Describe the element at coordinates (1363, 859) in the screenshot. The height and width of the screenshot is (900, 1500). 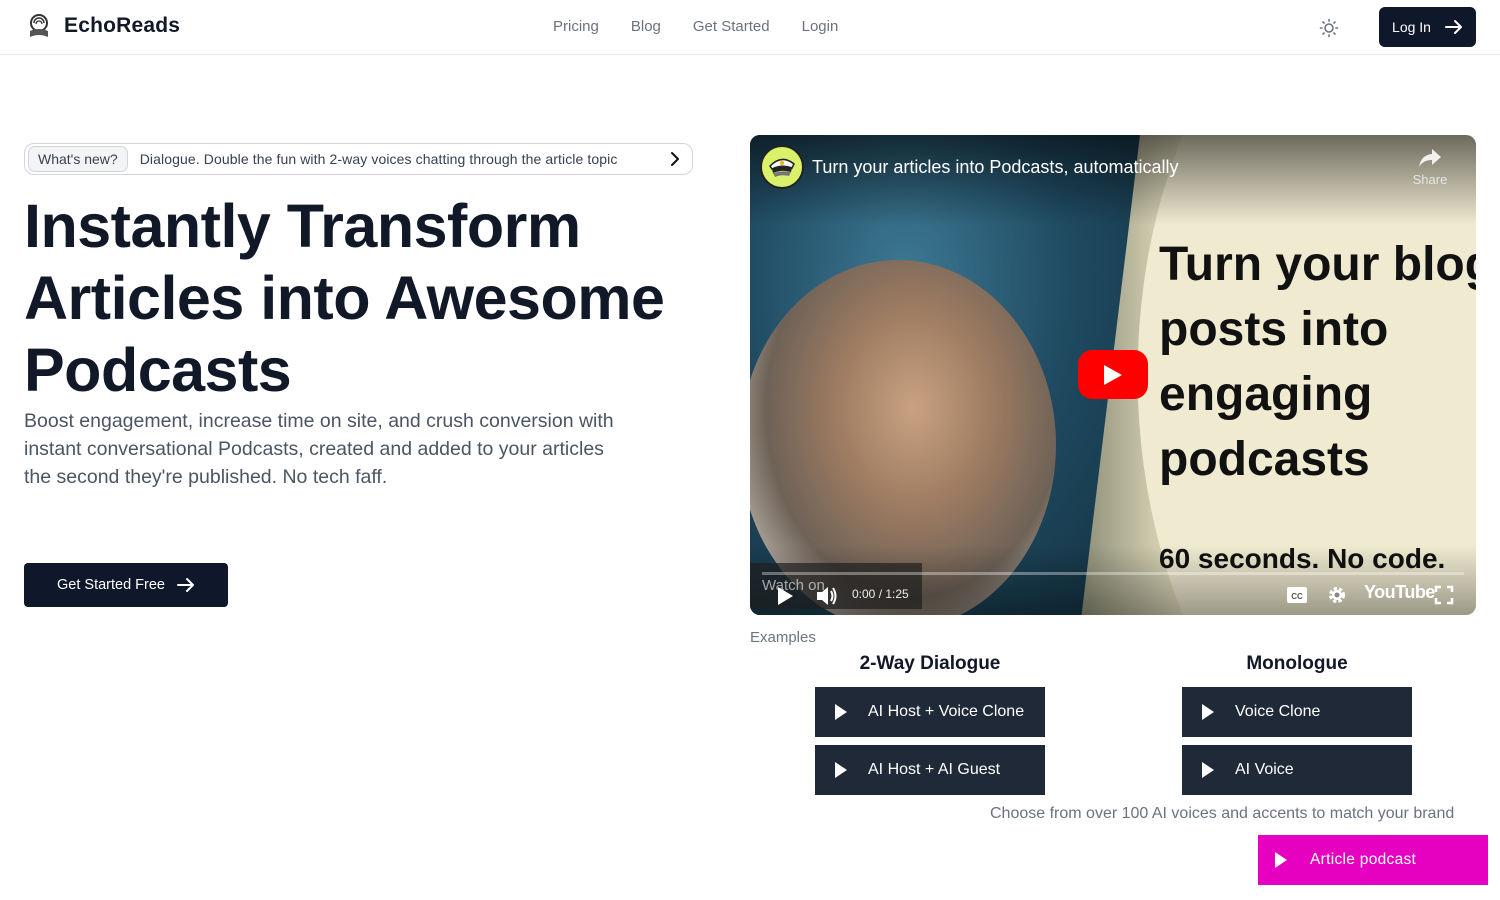
I see `article-podcast-label: Article podcast` at that location.